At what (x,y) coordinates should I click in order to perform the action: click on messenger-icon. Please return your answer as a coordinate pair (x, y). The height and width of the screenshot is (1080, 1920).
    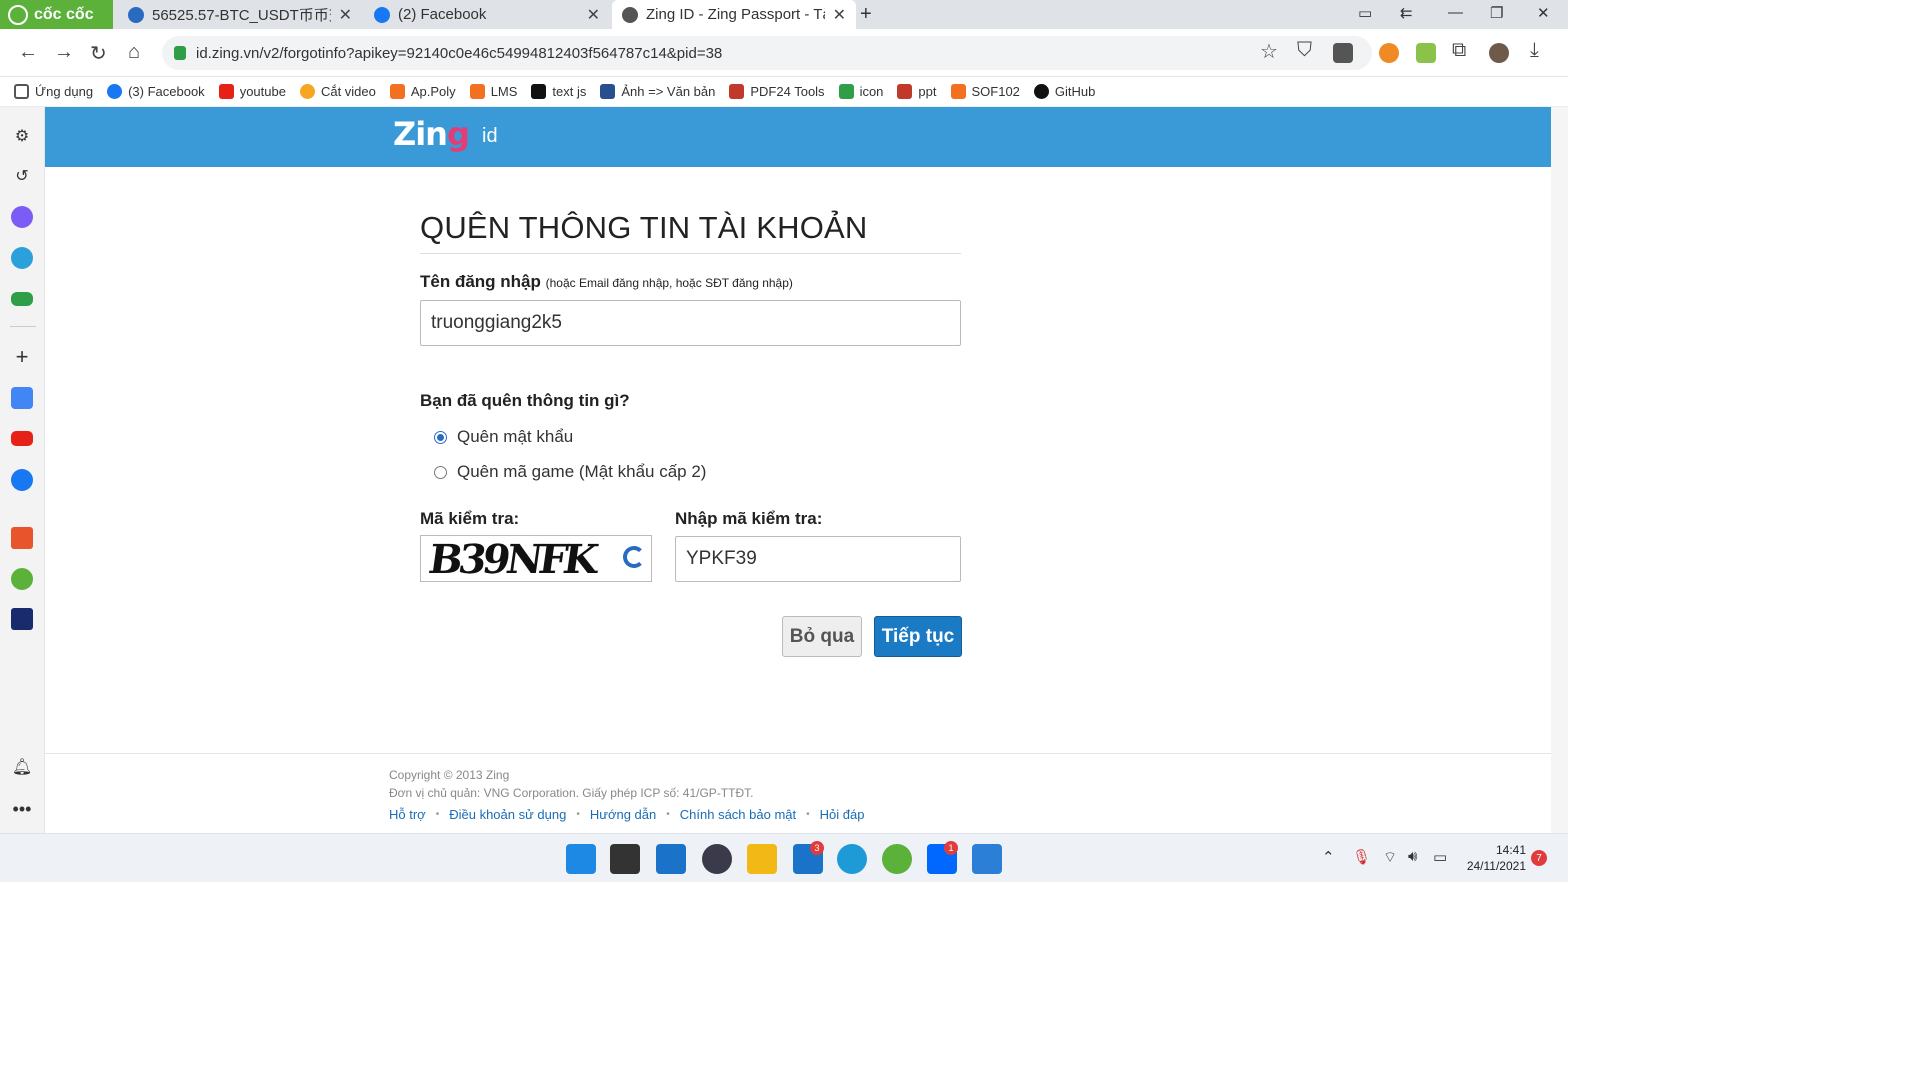
    Looking at the image, I should click on (22, 217).